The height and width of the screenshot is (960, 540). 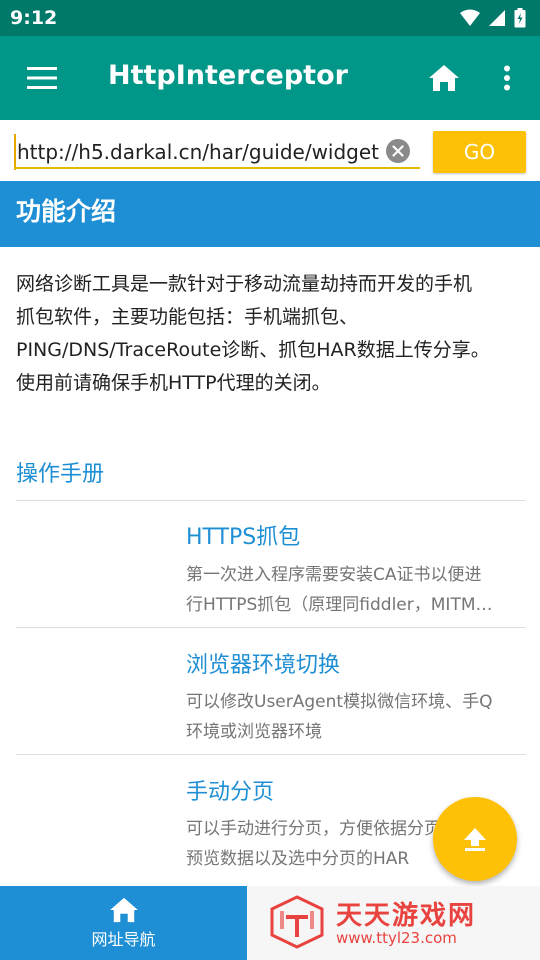 I want to click on intro-line: 网络诊断工具是一款针对于移动流量劫持而开发的手机, so click(x=244, y=284).